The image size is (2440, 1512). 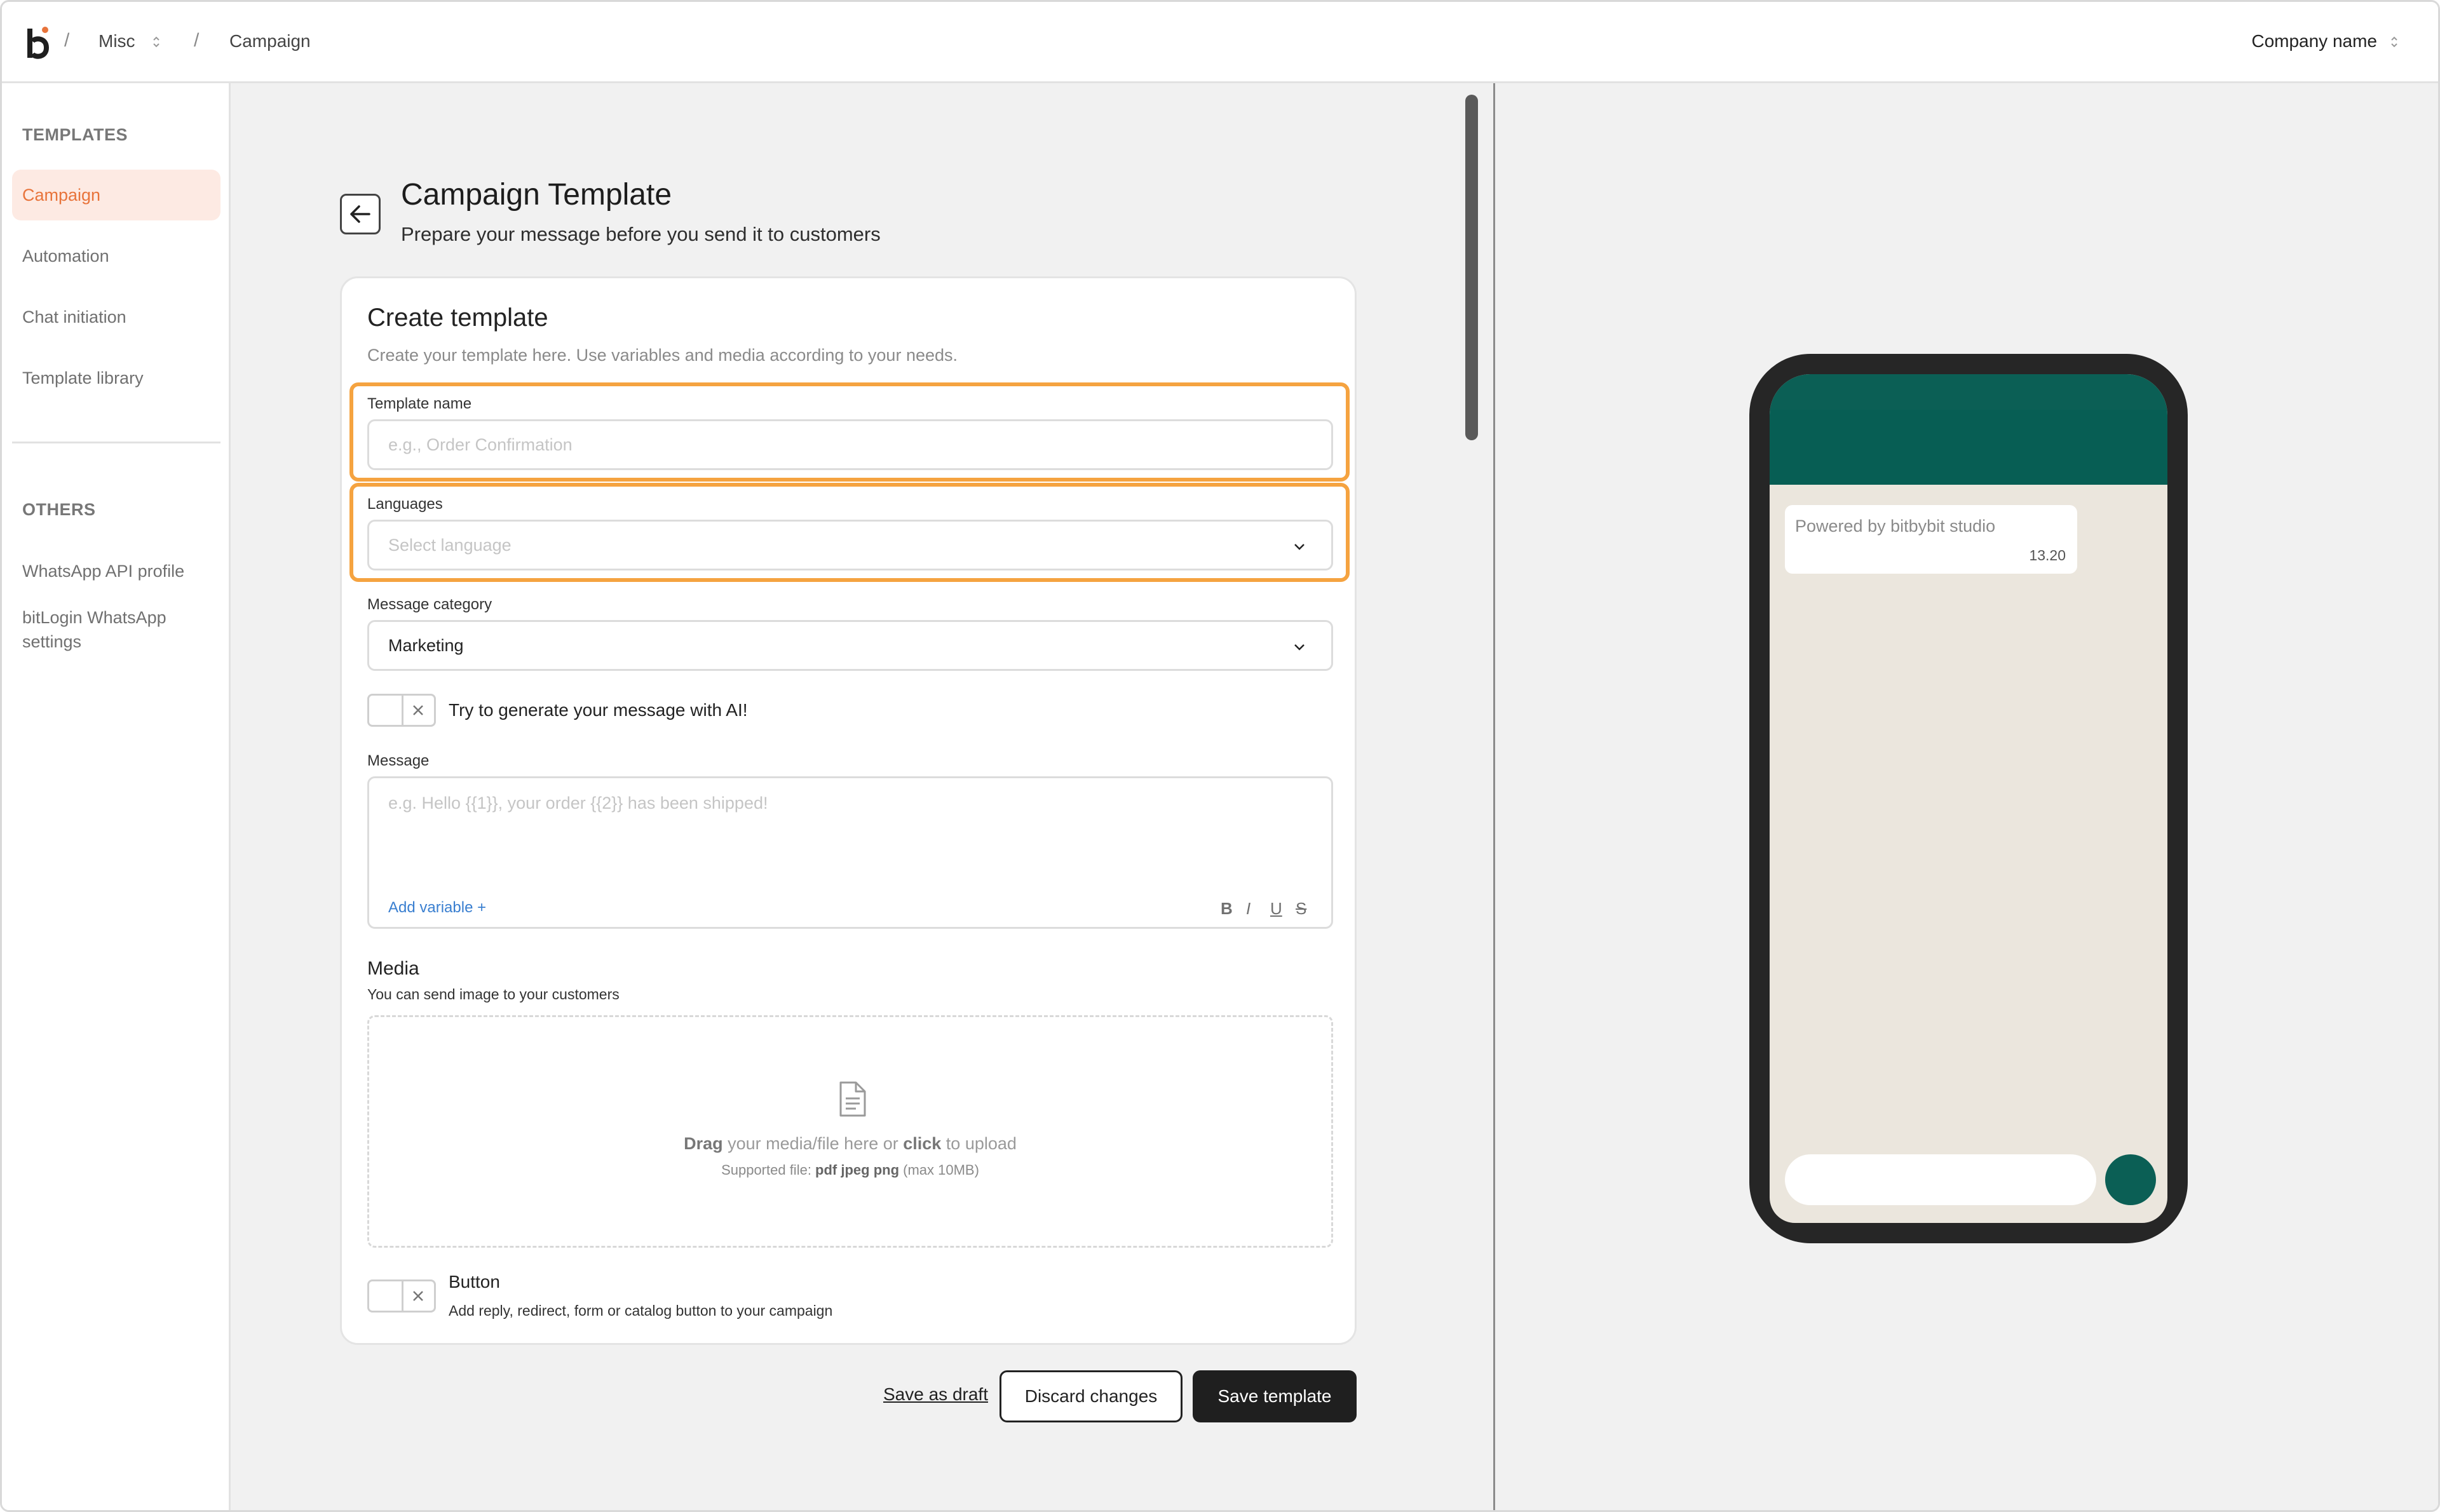 What do you see at coordinates (536, 195) in the screenshot?
I see `page-title: Campaign Template` at bounding box center [536, 195].